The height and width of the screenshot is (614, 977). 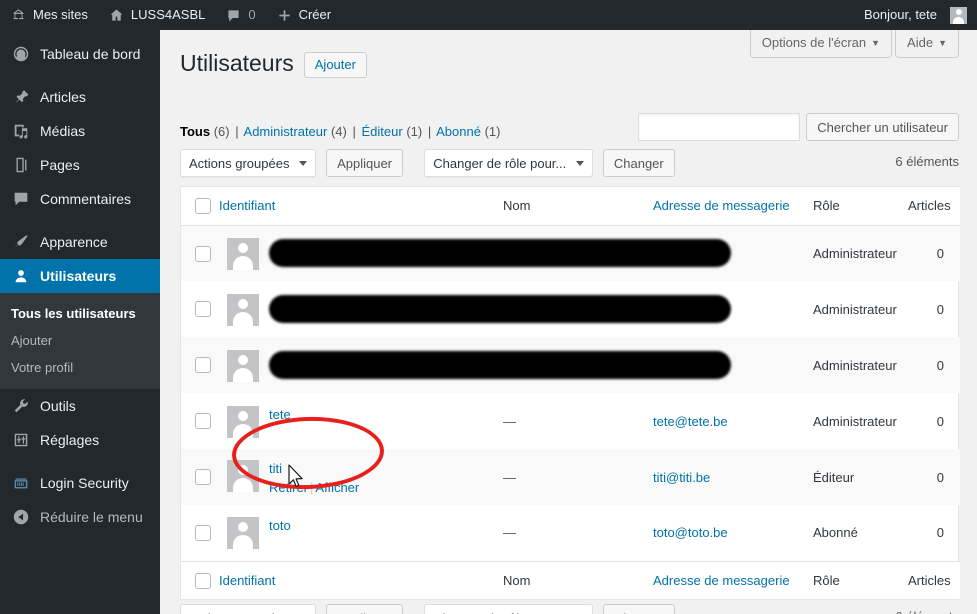 What do you see at coordinates (382, 131) in the screenshot?
I see `filter-link-editeur: Éditeur` at bounding box center [382, 131].